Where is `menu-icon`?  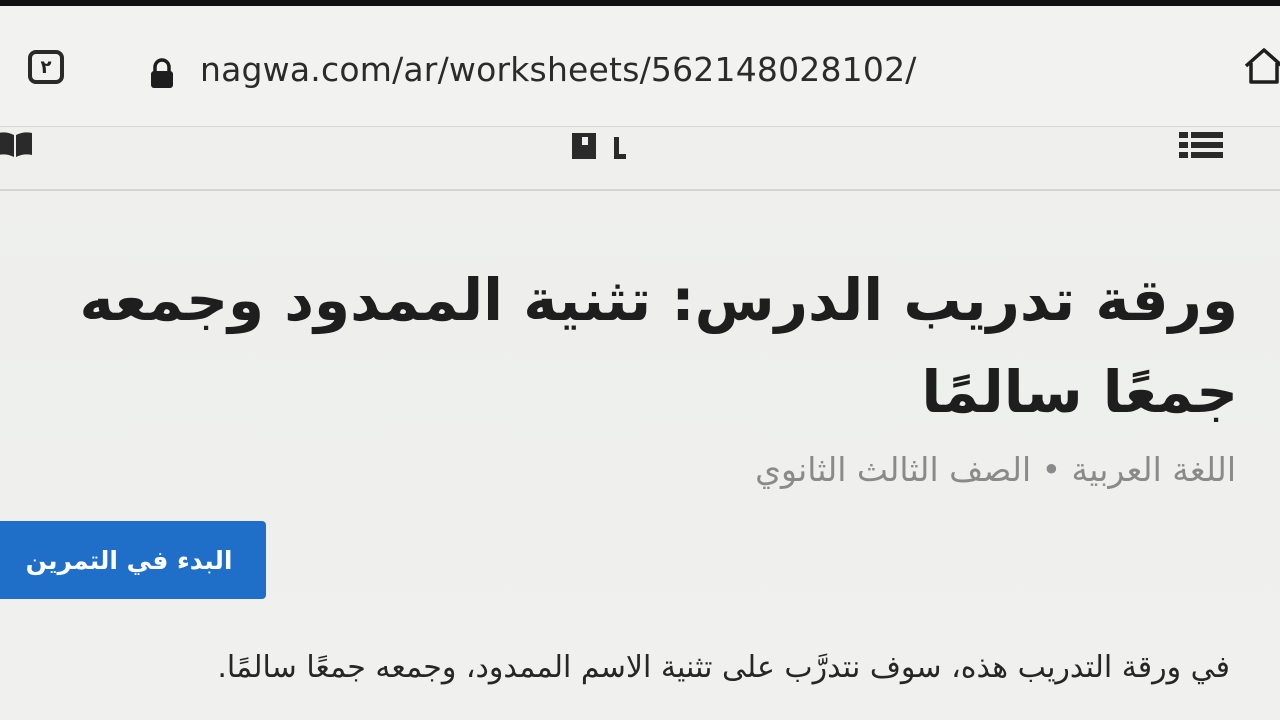
menu-icon is located at coordinates (1201, 144).